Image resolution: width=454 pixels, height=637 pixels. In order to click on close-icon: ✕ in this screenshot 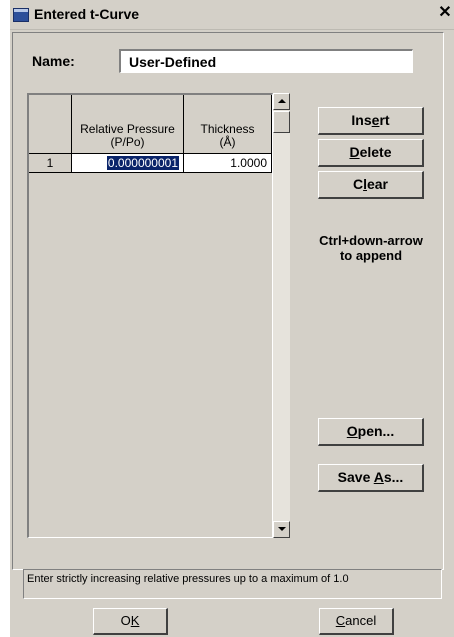, I will do `click(445, 13)`.